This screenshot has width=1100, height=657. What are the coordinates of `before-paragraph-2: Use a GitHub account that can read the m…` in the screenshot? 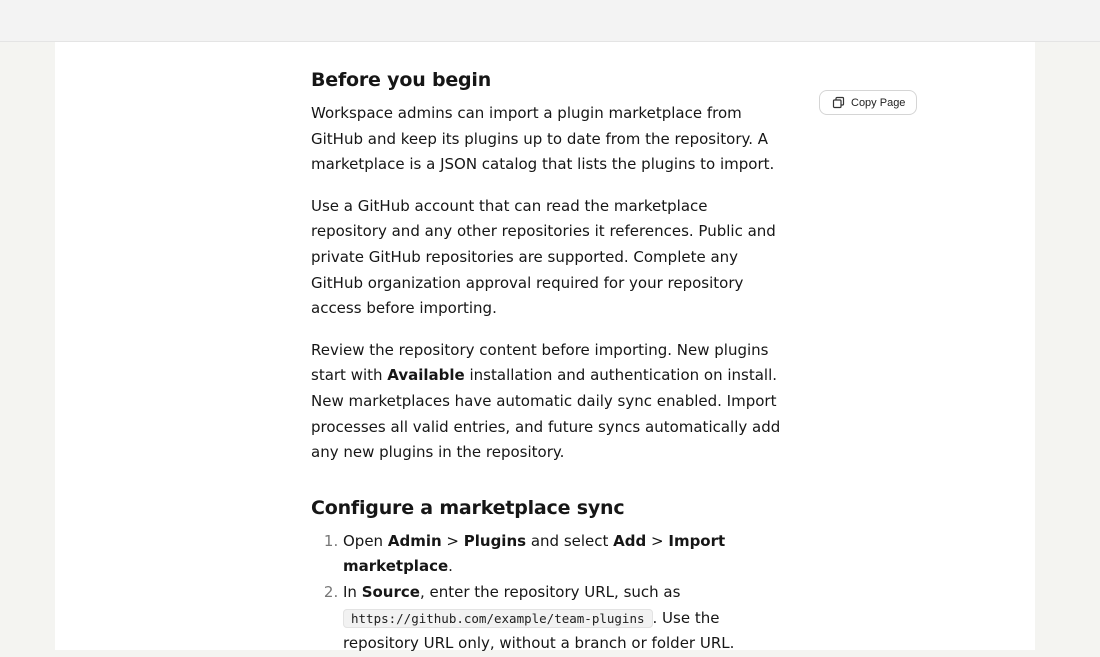 It's located at (543, 257).